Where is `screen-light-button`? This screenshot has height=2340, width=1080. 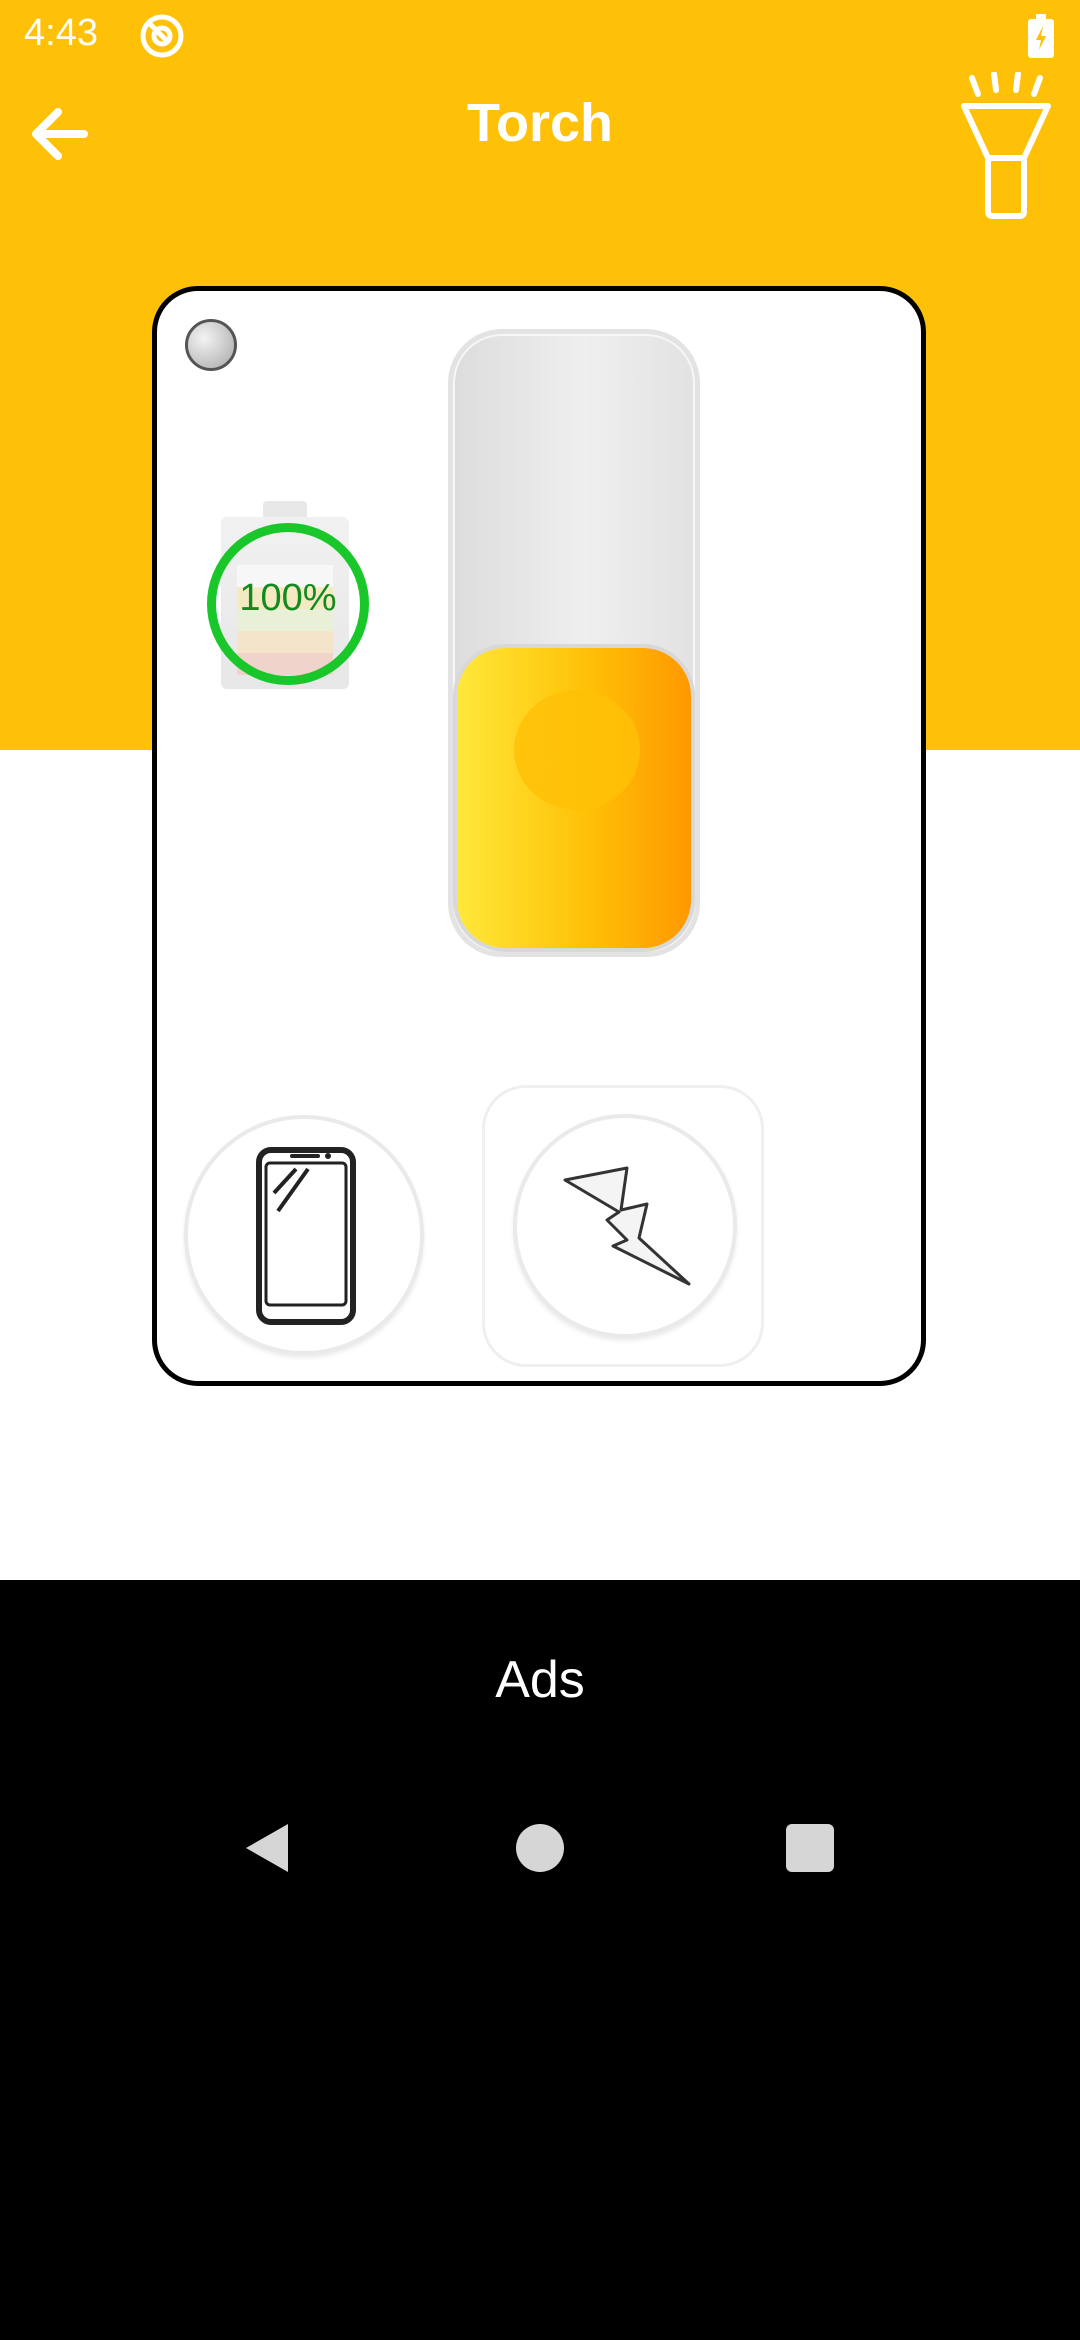
screen-light-button is located at coordinates (304, 1235).